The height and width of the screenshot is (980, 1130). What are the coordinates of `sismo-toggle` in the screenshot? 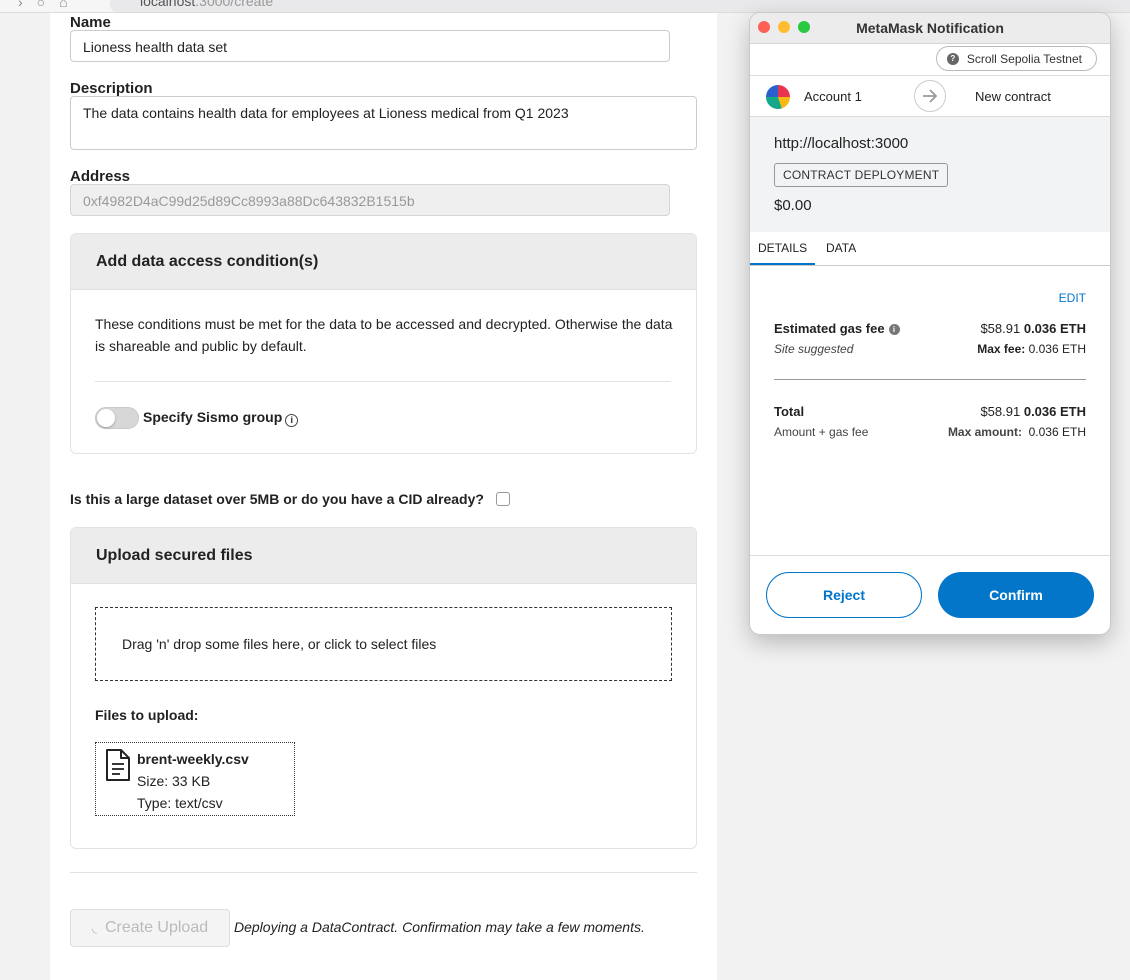 It's located at (117, 418).